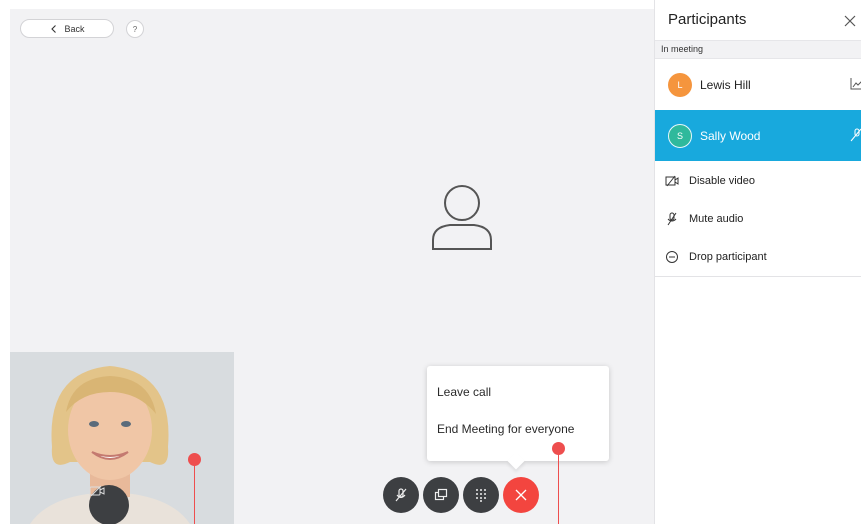 The height and width of the screenshot is (524, 861). I want to click on self-view-camera-button, so click(109, 504).